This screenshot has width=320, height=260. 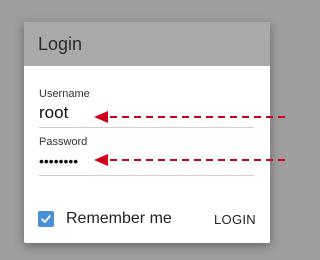 What do you see at coordinates (119, 219) in the screenshot?
I see `remember-me-label: Remember me` at bounding box center [119, 219].